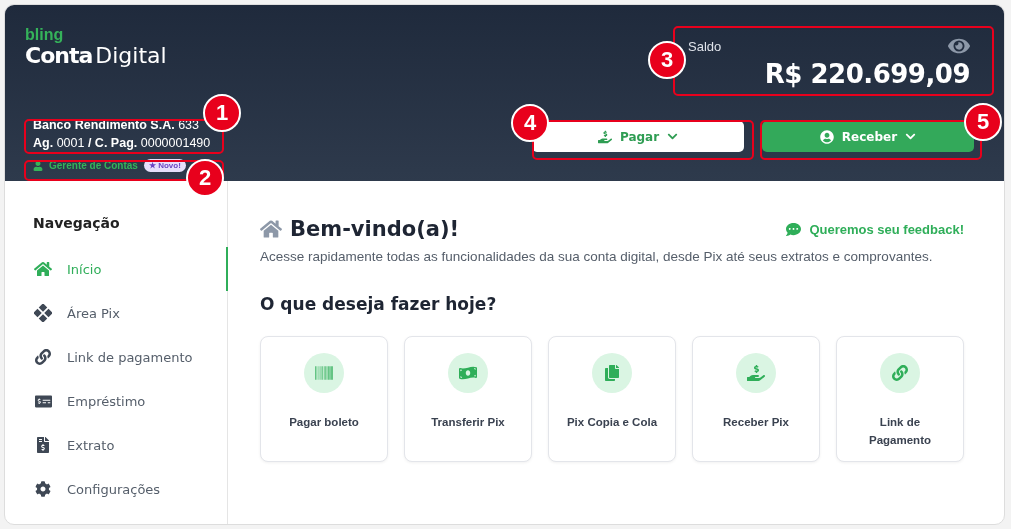  Describe the element at coordinates (77, 223) in the screenshot. I see `sidebar-title: Navegação` at that location.